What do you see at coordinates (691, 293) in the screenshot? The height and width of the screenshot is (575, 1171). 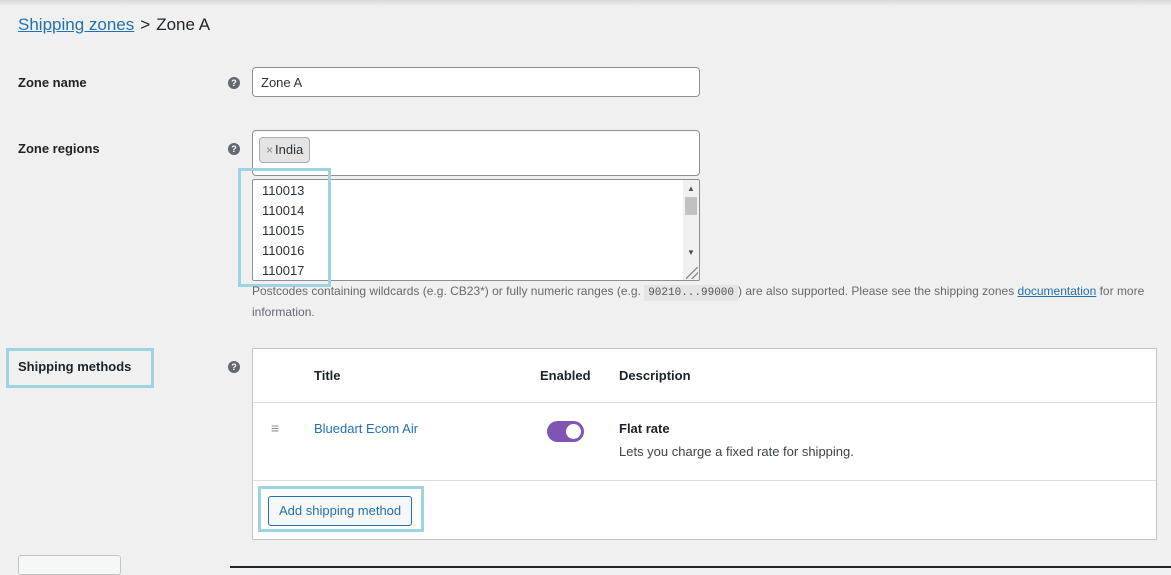 I see `description-code: 90210...99000` at bounding box center [691, 293].